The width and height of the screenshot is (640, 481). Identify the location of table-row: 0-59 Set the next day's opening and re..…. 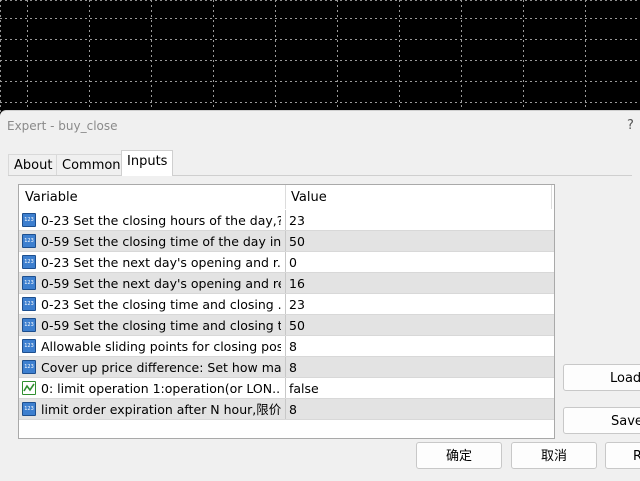
(286, 283).